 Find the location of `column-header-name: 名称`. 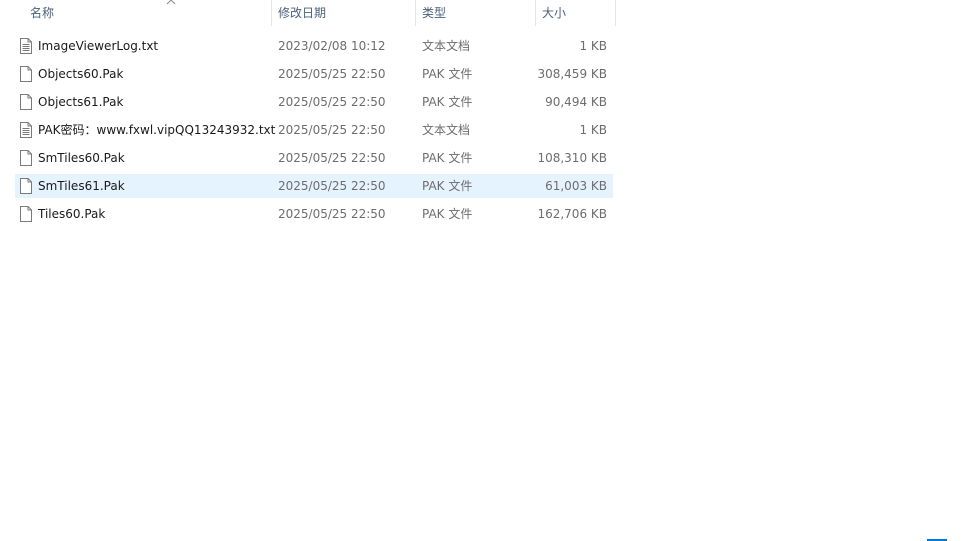

column-header-name: 名称 is located at coordinates (147, 13).